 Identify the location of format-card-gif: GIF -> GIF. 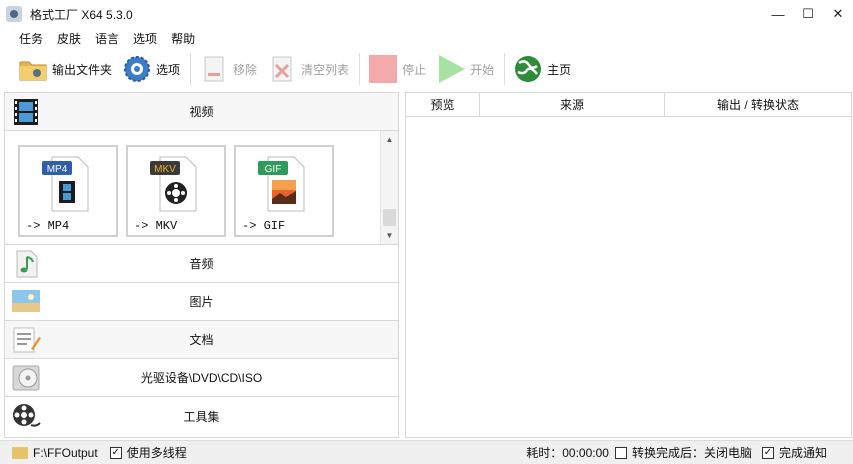
(284, 191).